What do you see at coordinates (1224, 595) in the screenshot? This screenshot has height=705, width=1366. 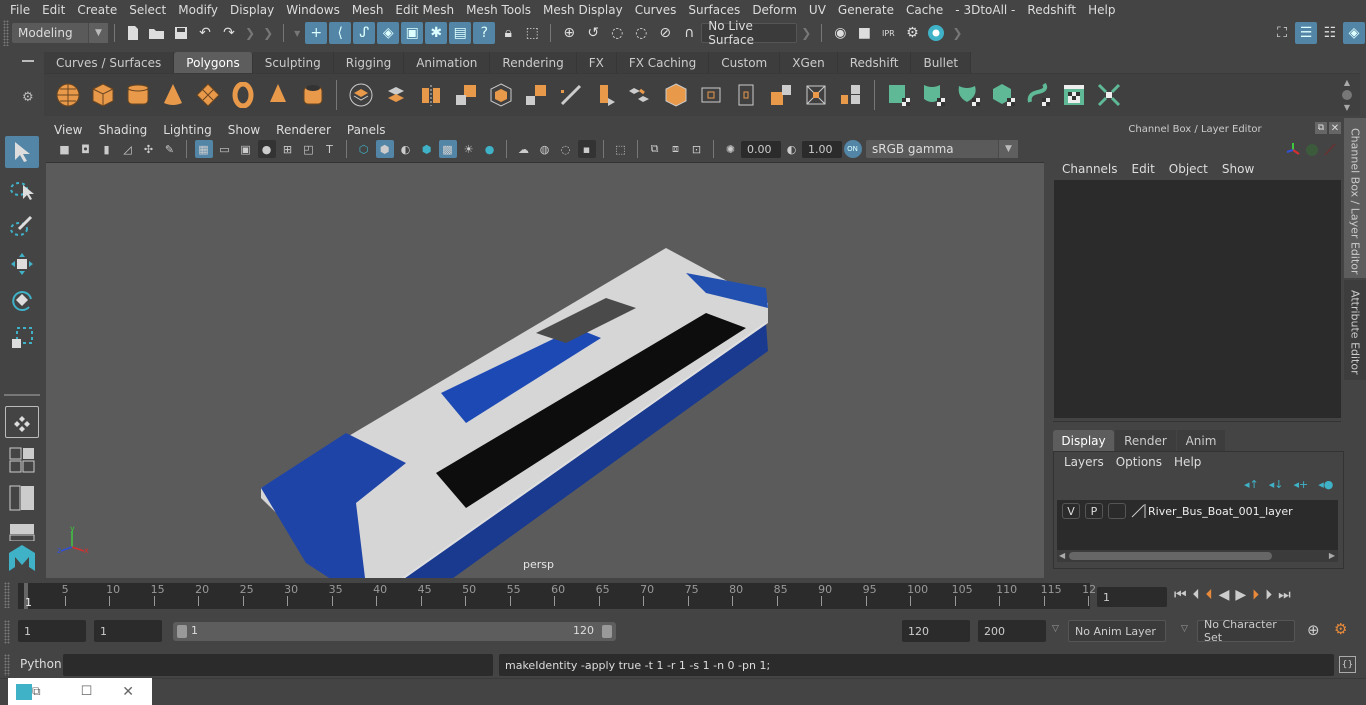 I see `play-backwards-icon: ◀` at bounding box center [1224, 595].